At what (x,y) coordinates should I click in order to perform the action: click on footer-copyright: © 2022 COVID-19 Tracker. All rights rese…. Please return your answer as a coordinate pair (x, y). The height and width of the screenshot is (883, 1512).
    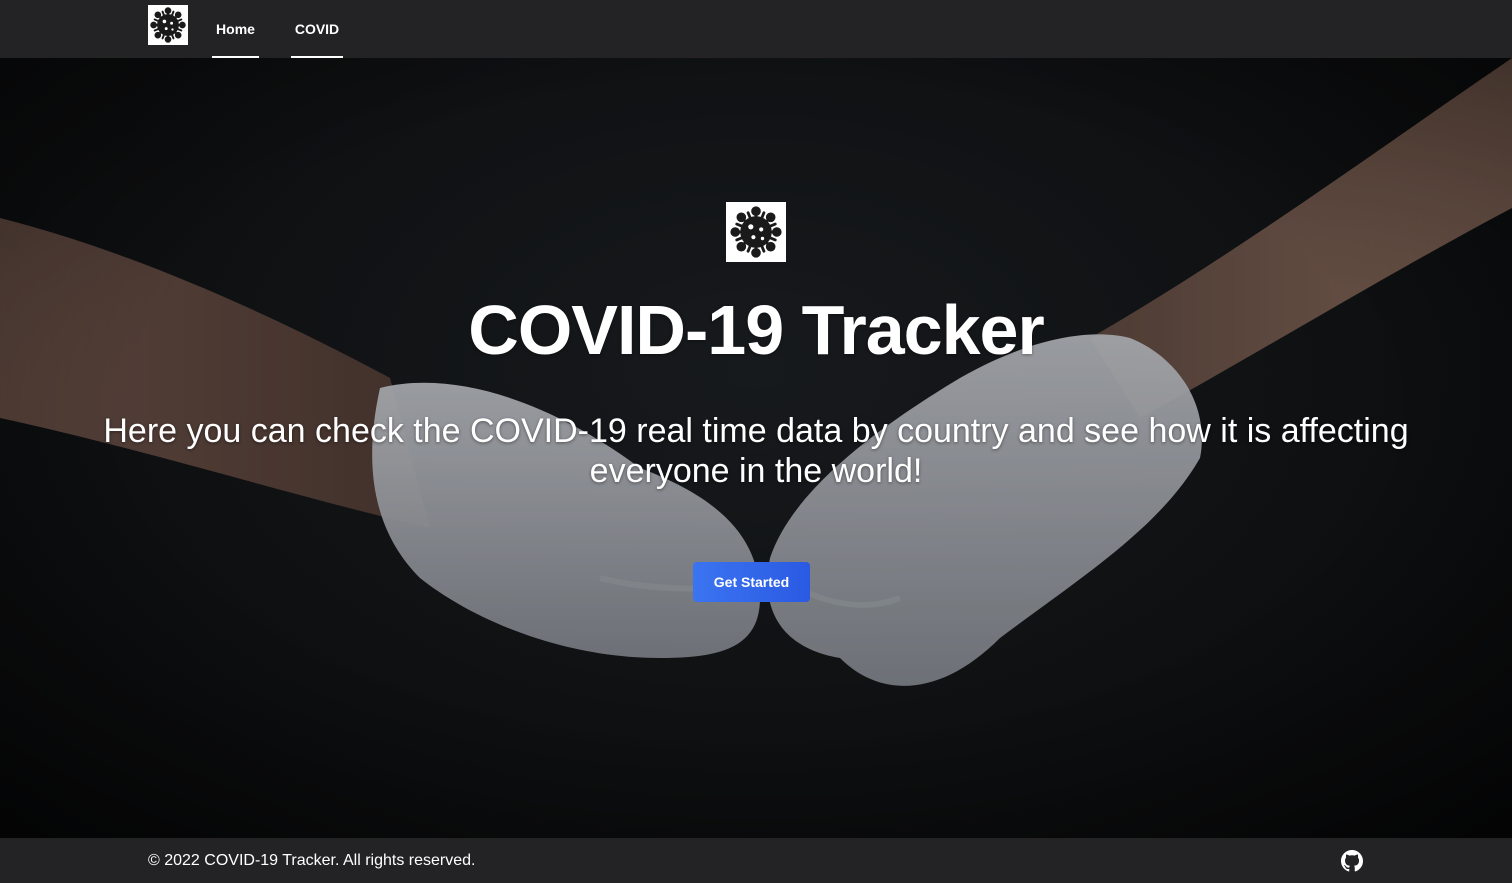
    Looking at the image, I should click on (312, 860).